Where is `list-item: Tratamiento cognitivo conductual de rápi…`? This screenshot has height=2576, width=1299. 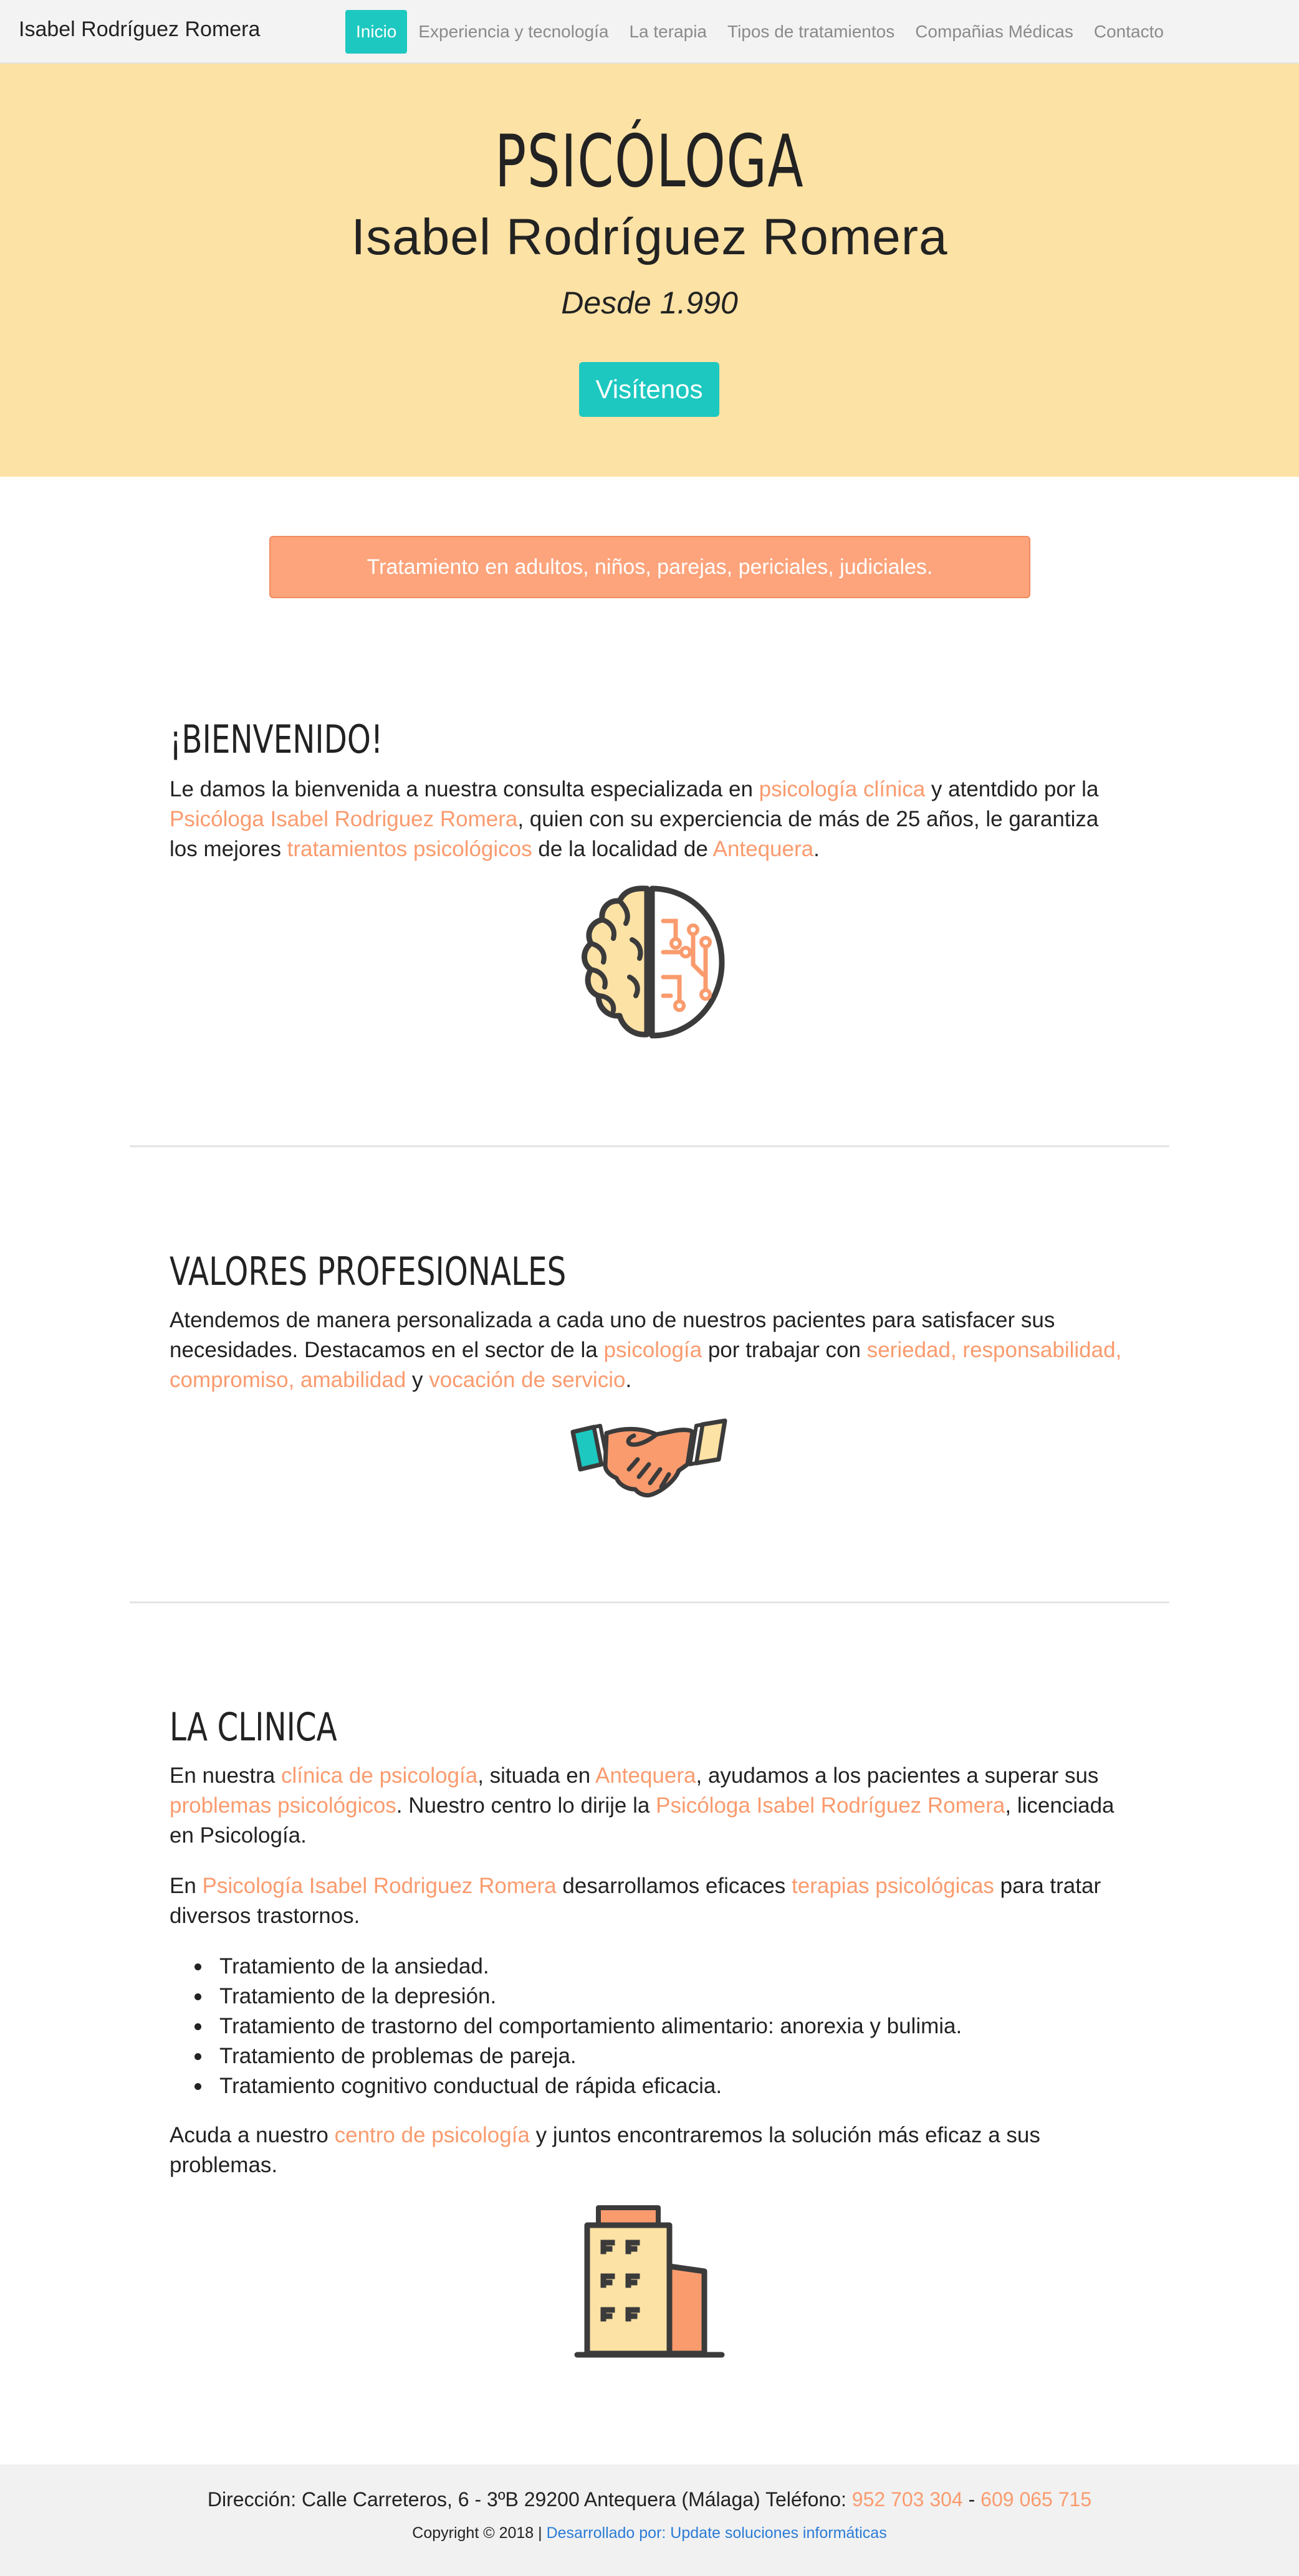
list-item: Tratamiento cognitivo conductual de rápi… is located at coordinates (661, 2086).